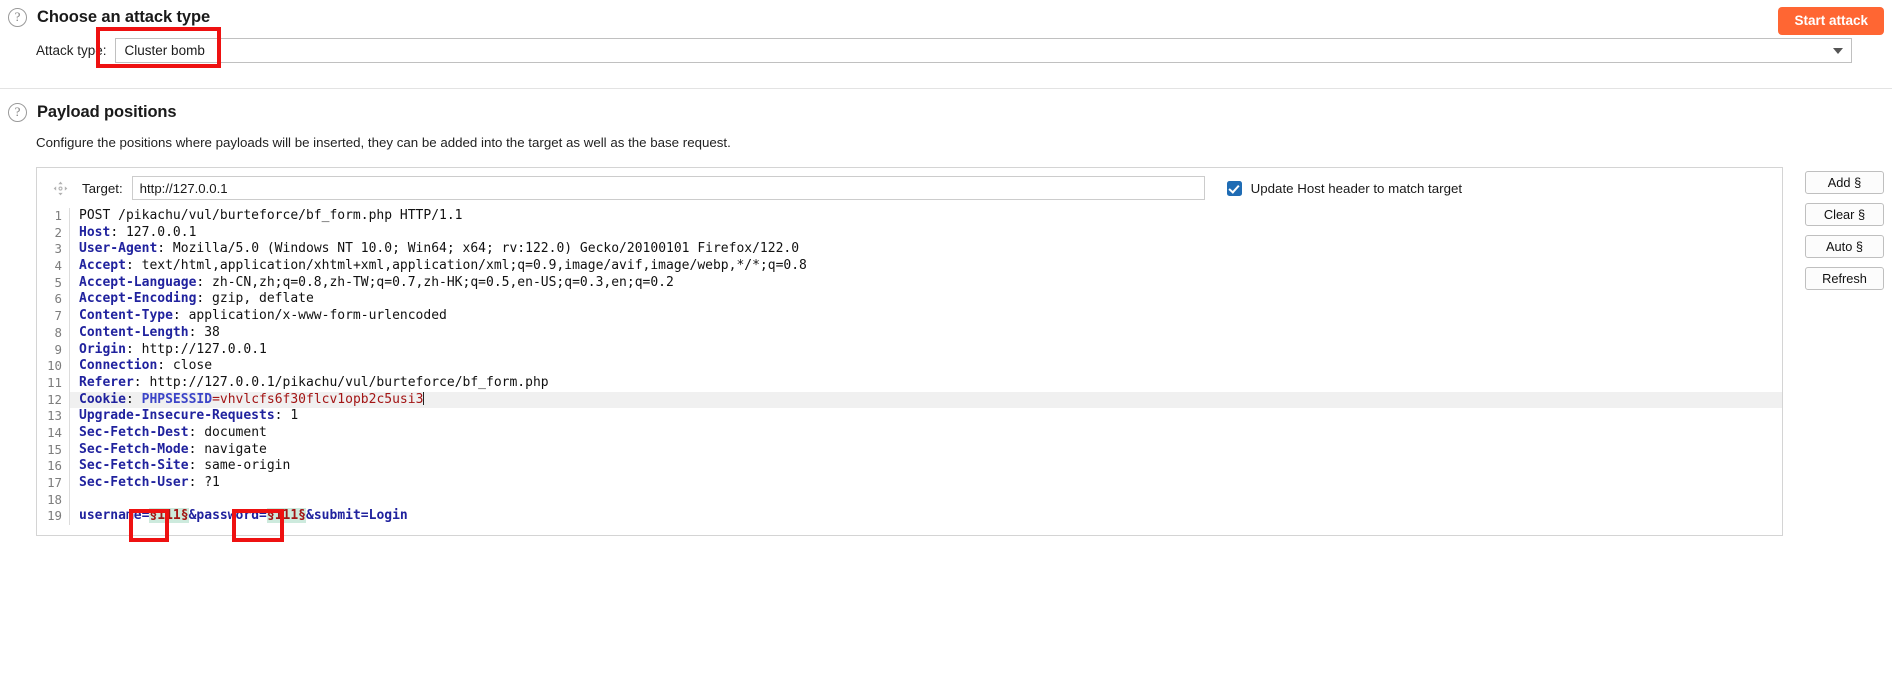 The image size is (1892, 680). What do you see at coordinates (118, 366) in the screenshot?
I see `header-name: Connection` at bounding box center [118, 366].